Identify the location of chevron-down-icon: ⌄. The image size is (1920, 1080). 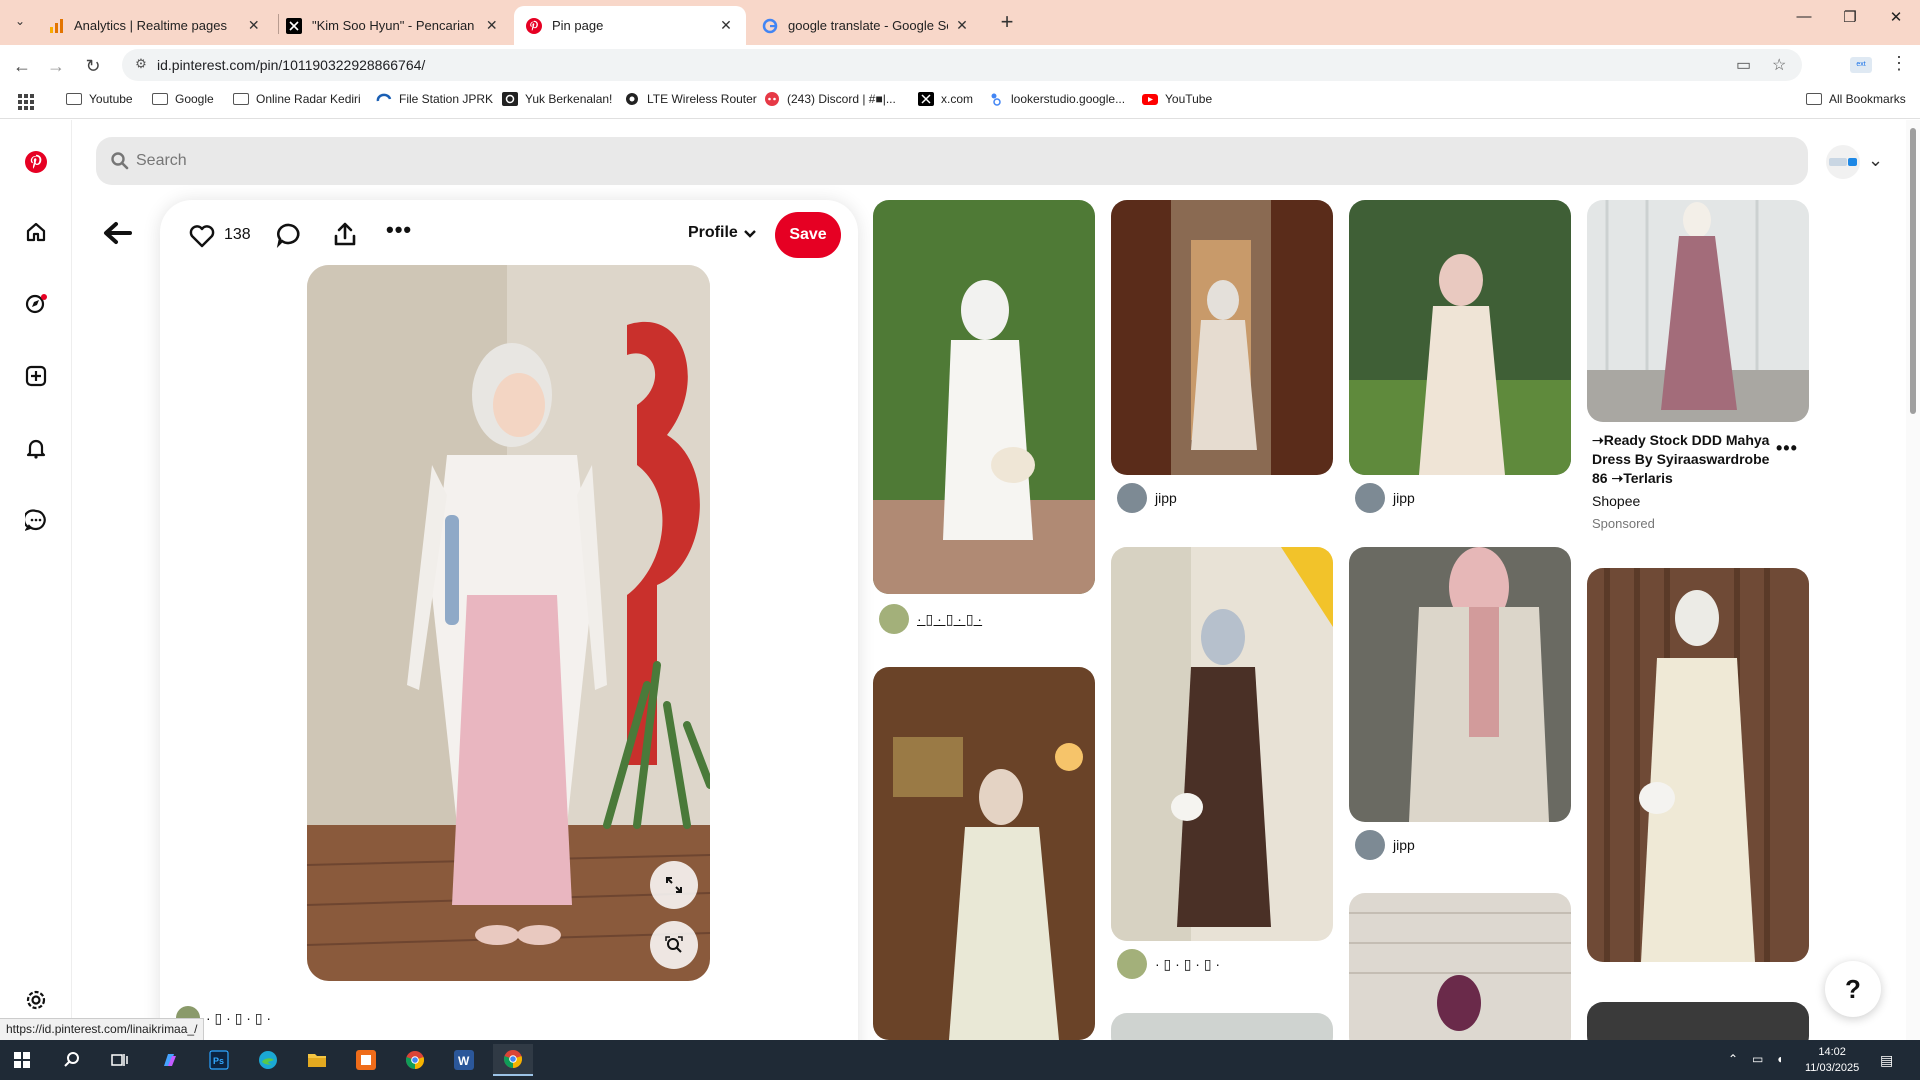
(1875, 160).